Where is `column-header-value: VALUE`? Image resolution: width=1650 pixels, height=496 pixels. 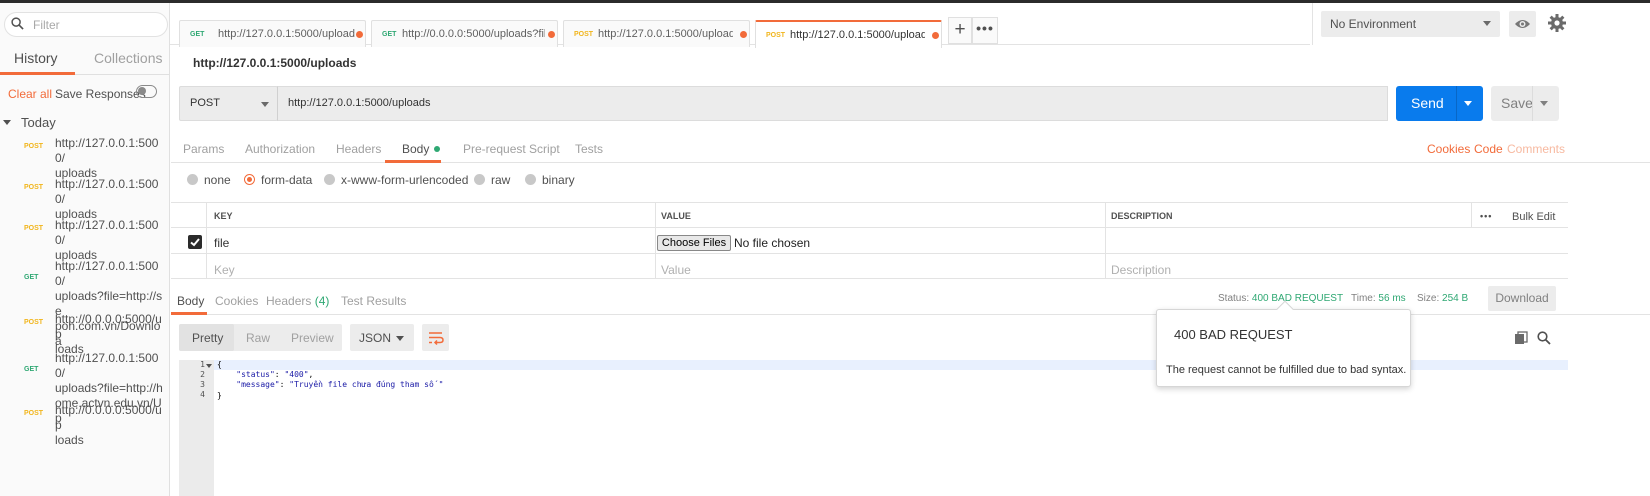 column-header-value: VALUE is located at coordinates (676, 216).